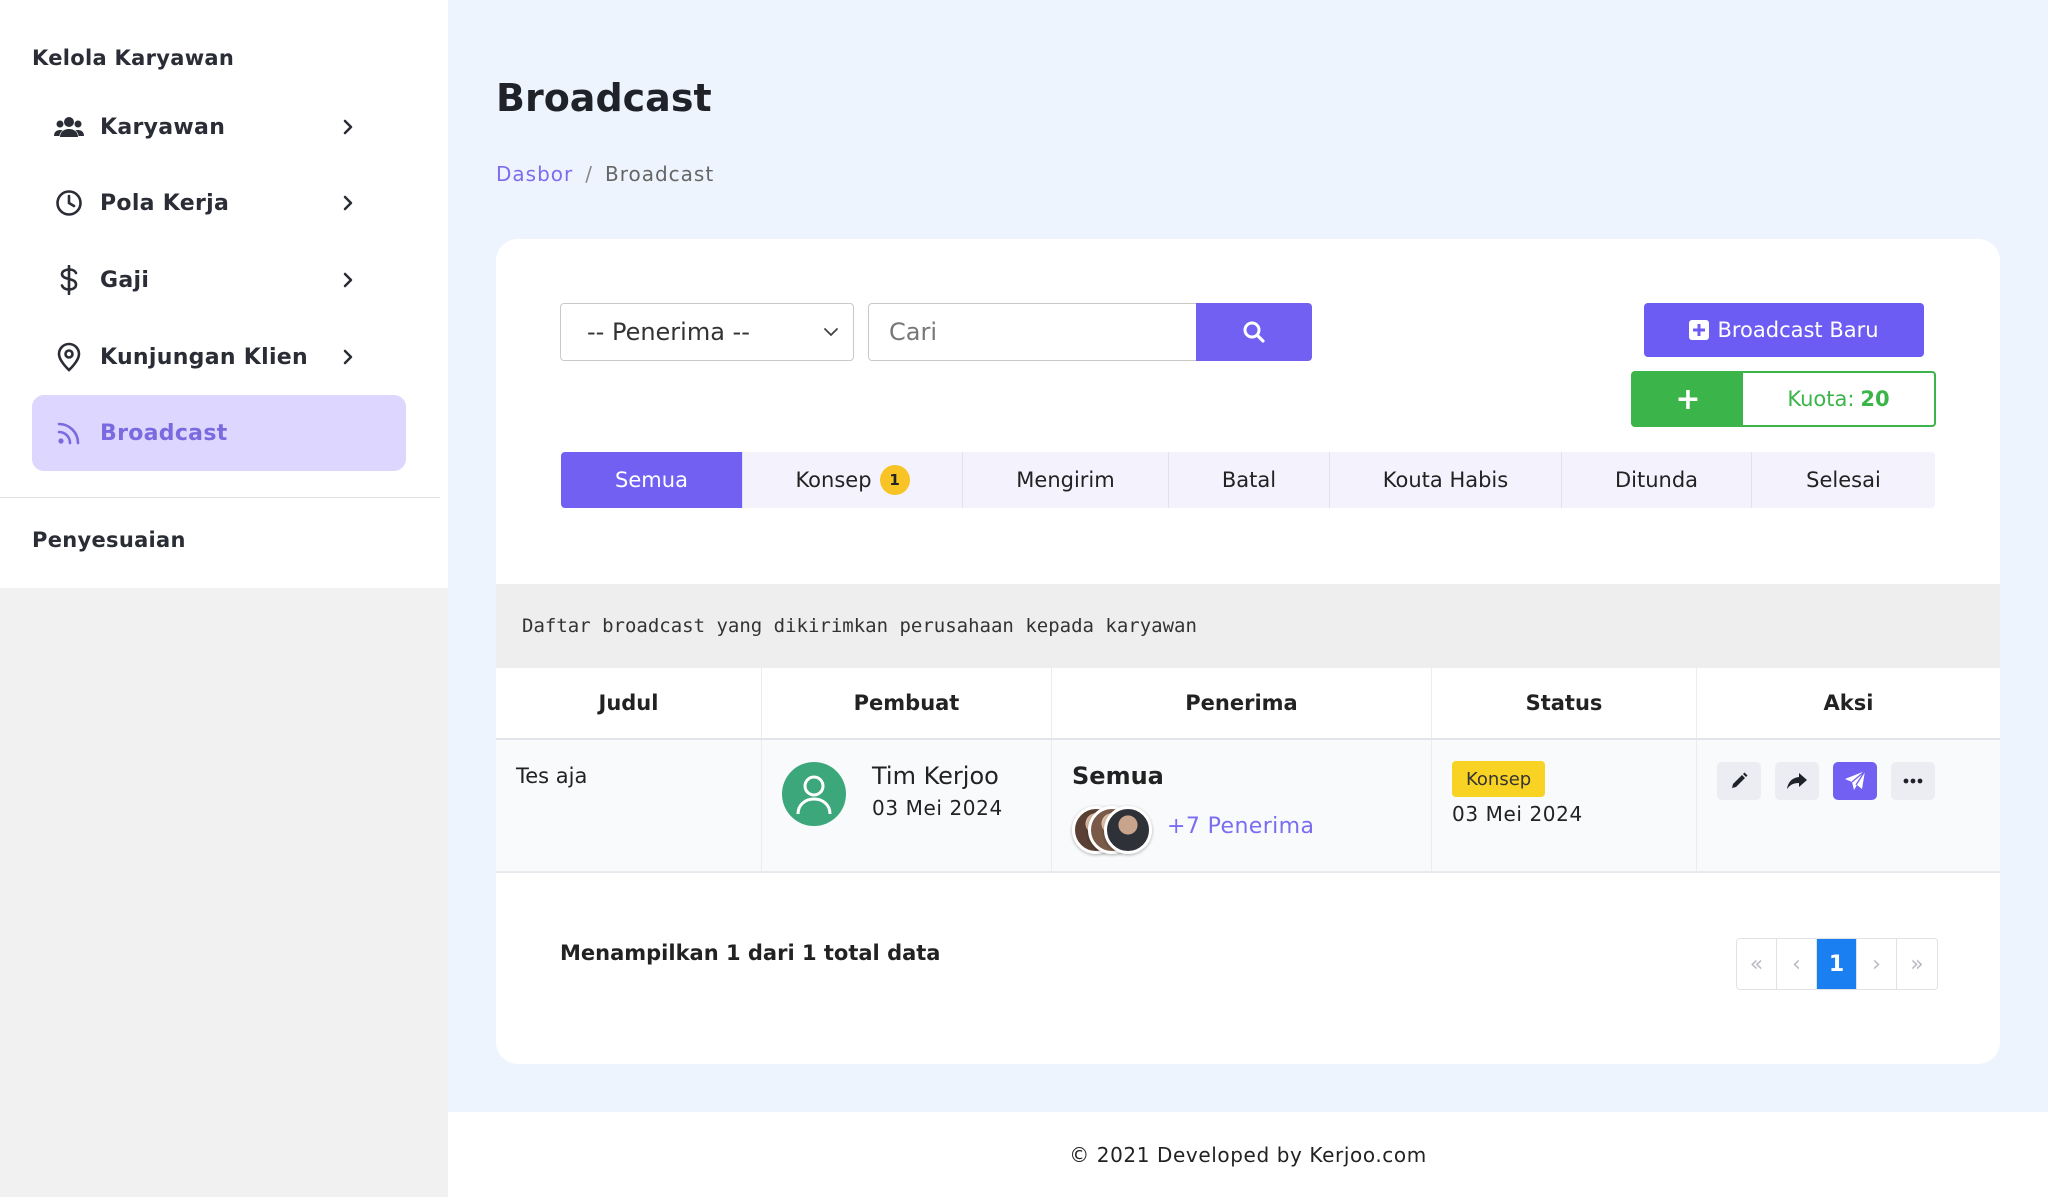 This screenshot has width=2048, height=1197. What do you see at coordinates (534, 174) in the screenshot?
I see `breadcrumb-home-link: Dasbor` at bounding box center [534, 174].